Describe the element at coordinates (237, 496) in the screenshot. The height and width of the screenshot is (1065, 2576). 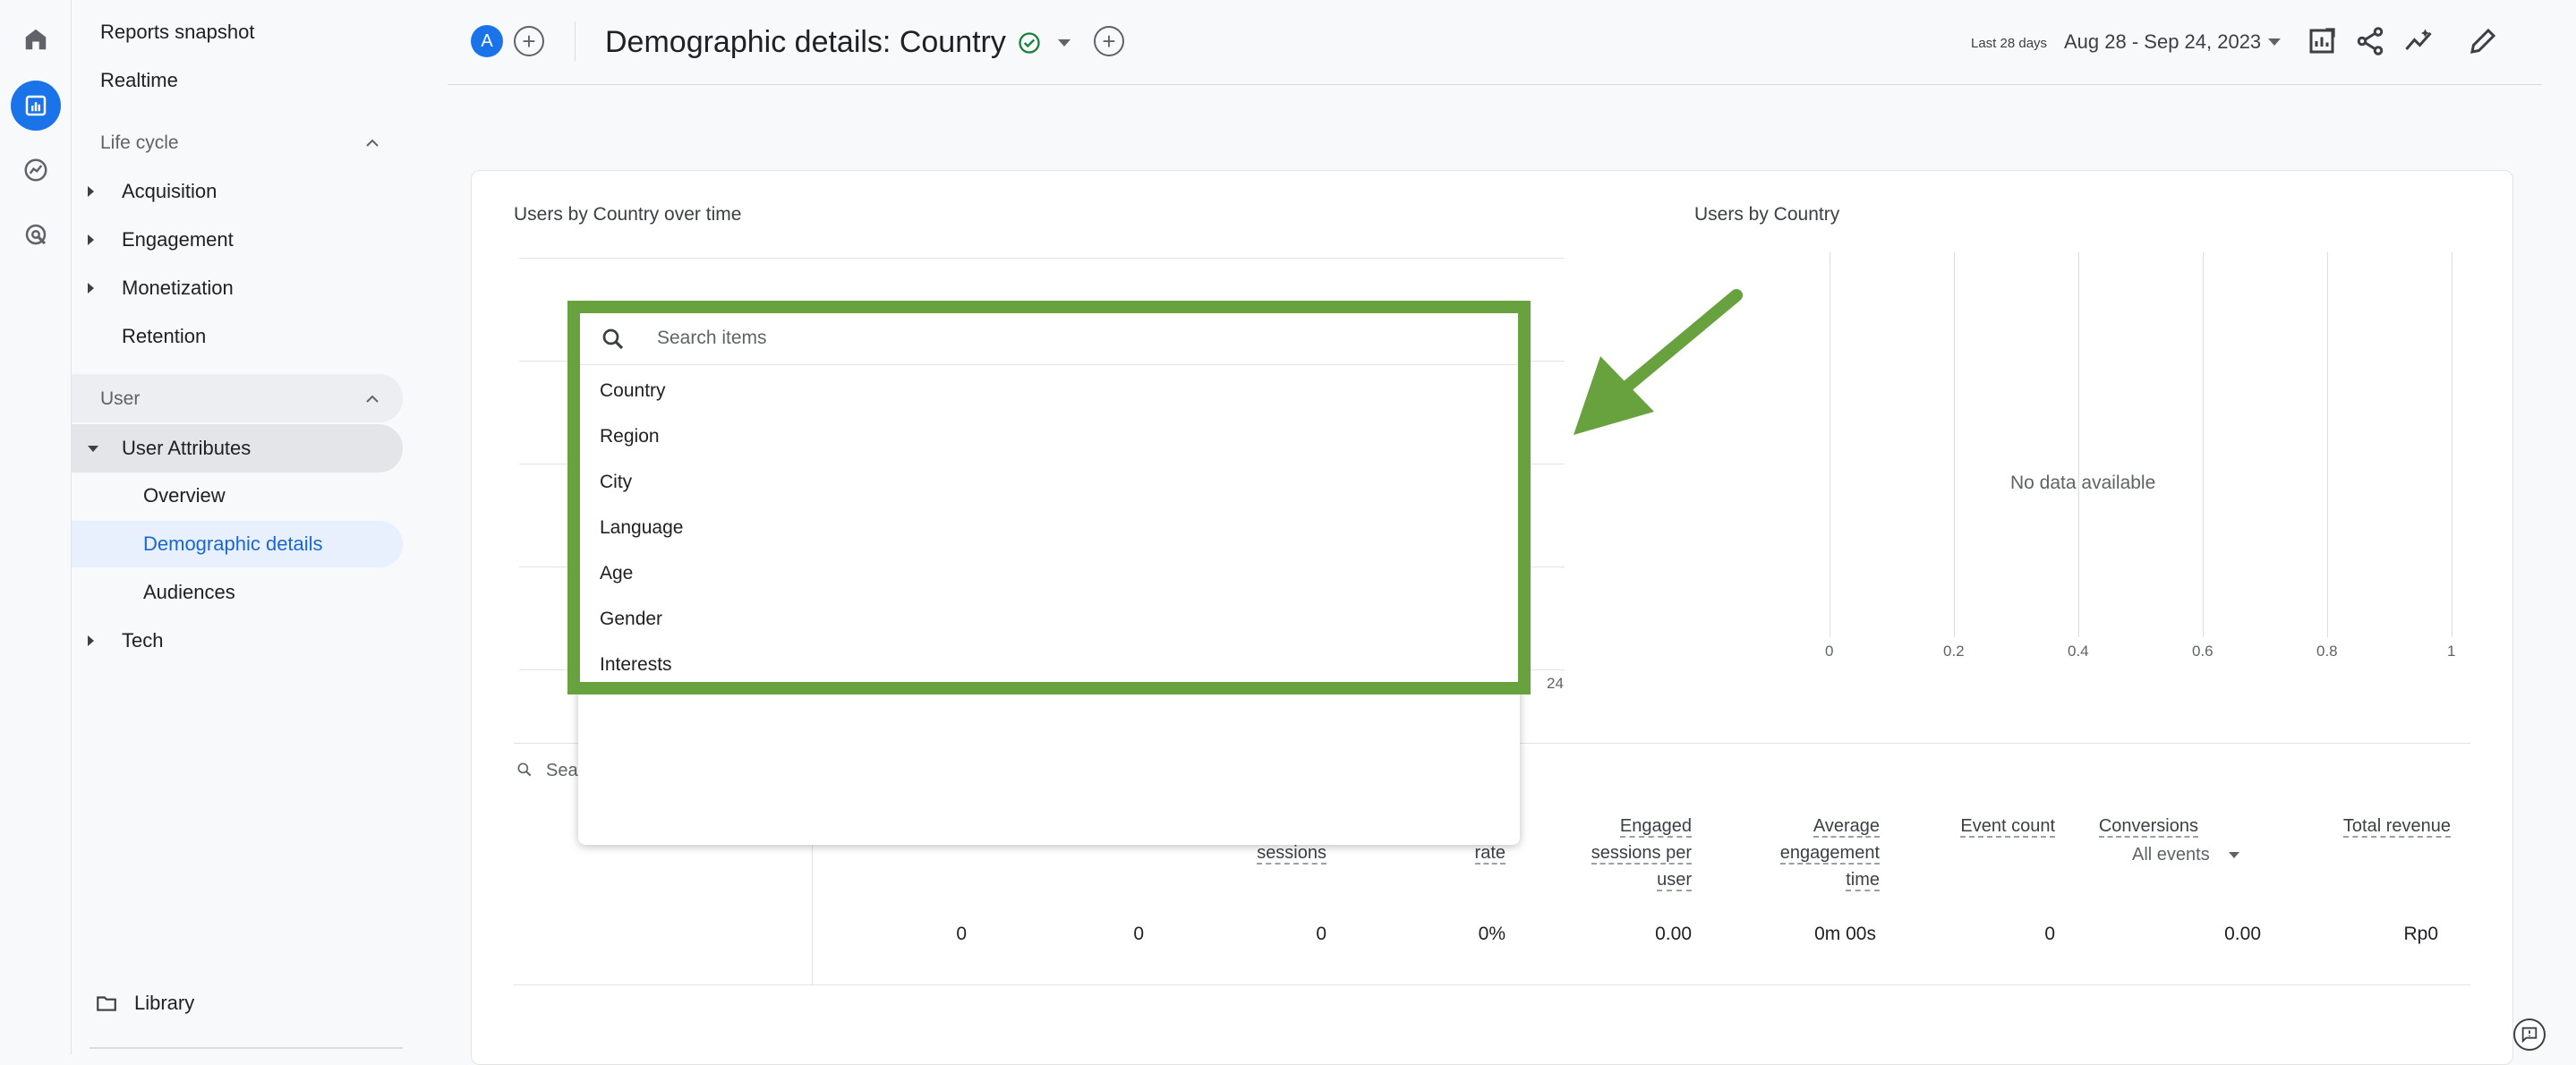
I see `sidebar-item-overview: Overview` at that location.